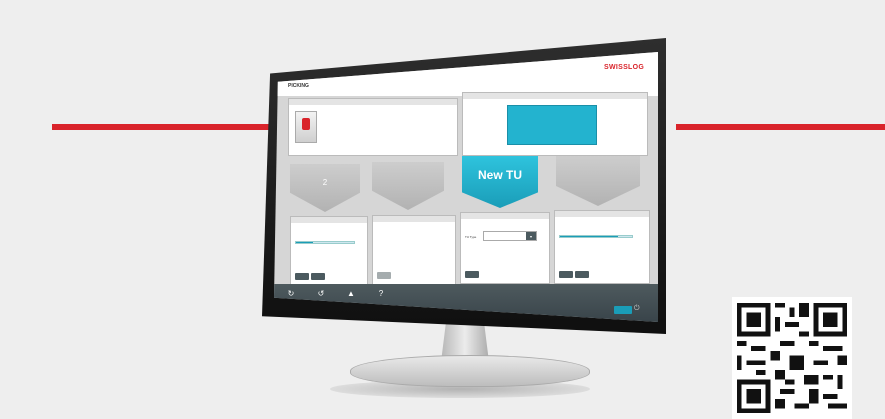  I want to click on tu-type-label: TU Type, so click(471, 237).